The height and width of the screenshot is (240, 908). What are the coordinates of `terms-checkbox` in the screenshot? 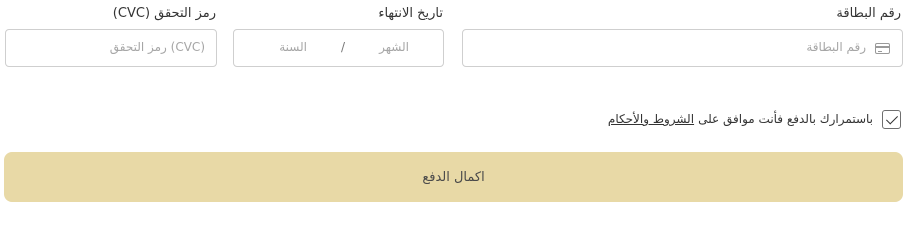 It's located at (891, 119).